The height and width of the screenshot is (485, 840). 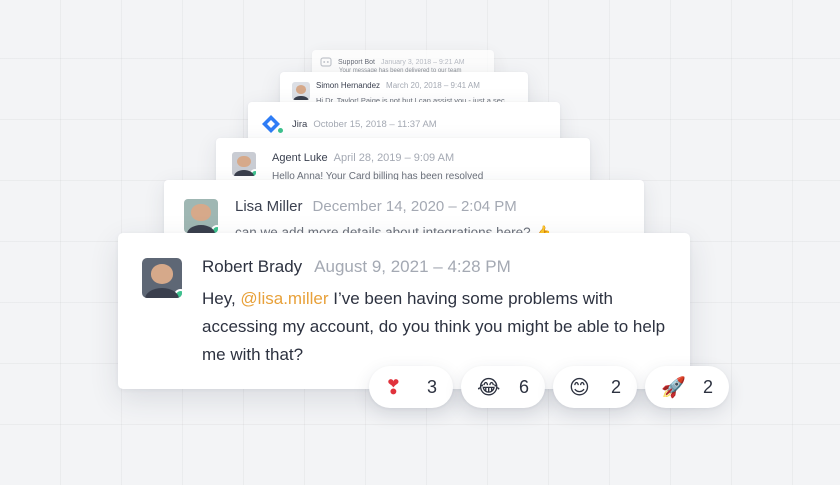 I want to click on rocket-icon: 🚀, so click(x=673, y=387).